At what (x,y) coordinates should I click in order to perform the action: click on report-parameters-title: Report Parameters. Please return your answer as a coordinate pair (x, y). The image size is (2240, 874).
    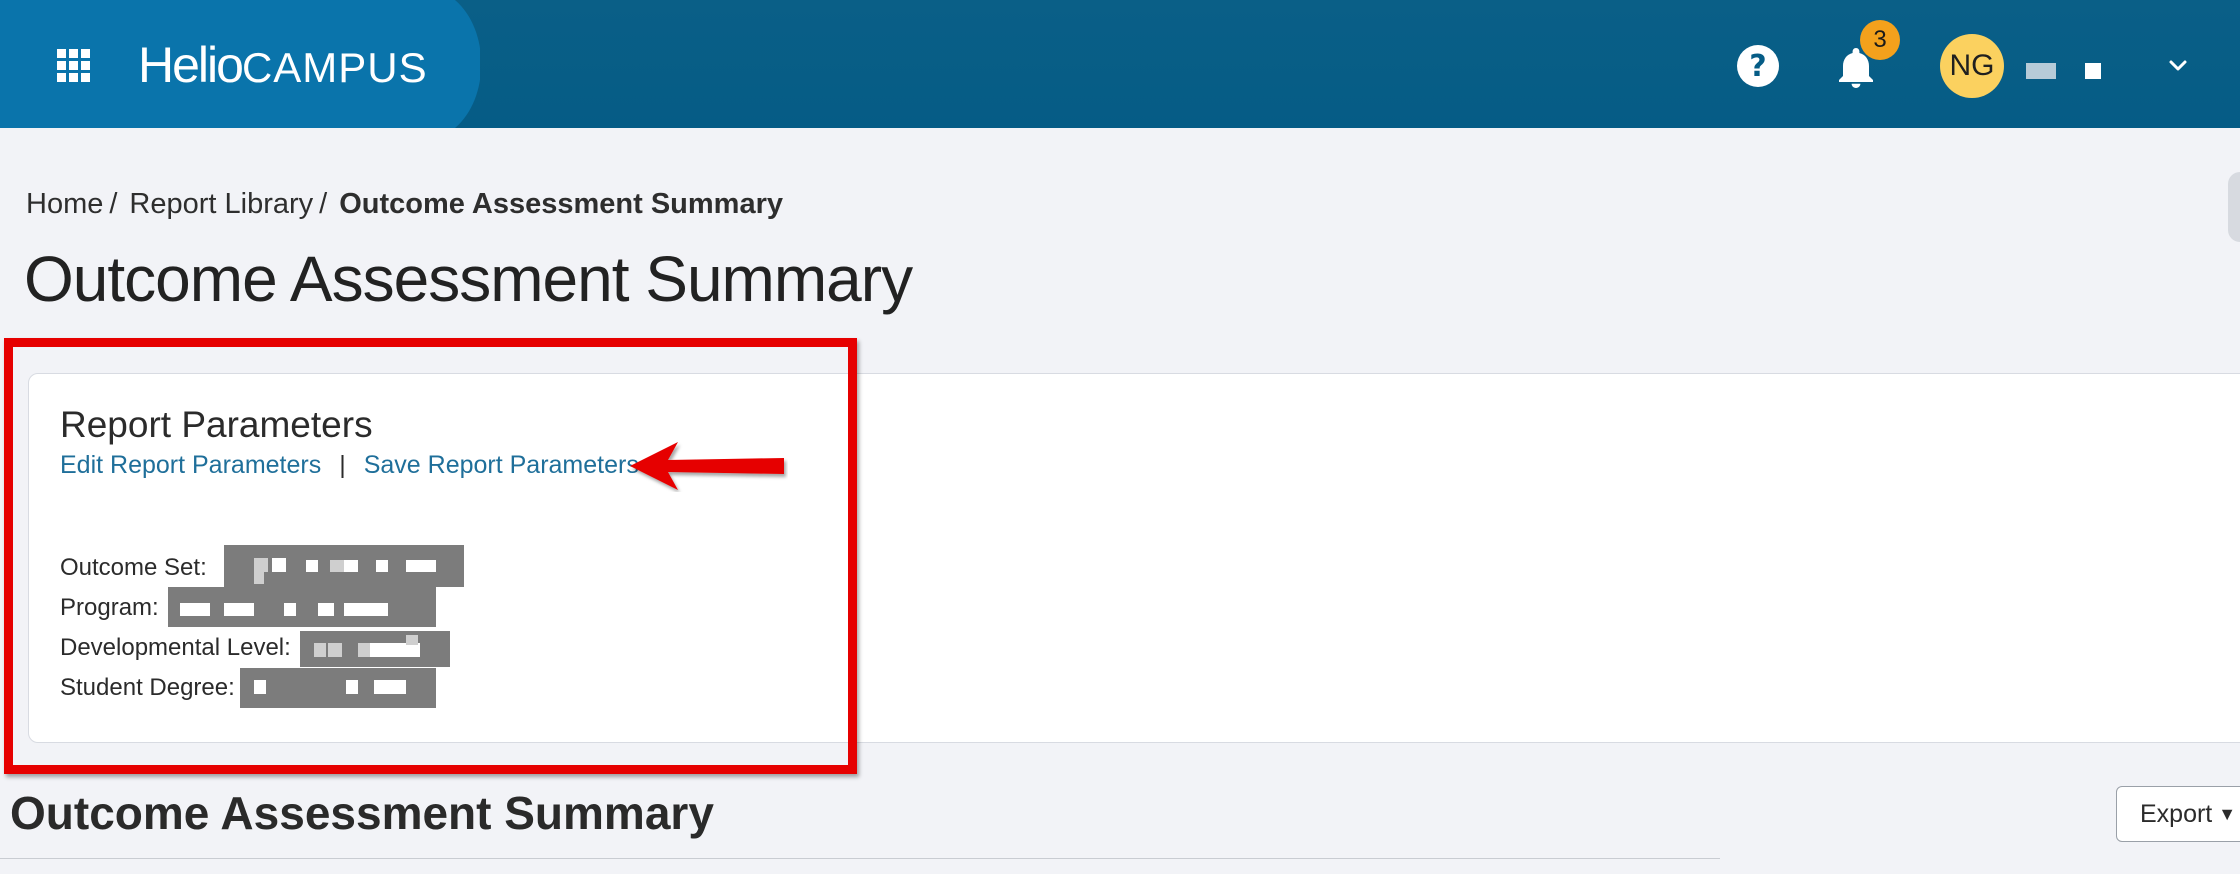
    Looking at the image, I should click on (216, 424).